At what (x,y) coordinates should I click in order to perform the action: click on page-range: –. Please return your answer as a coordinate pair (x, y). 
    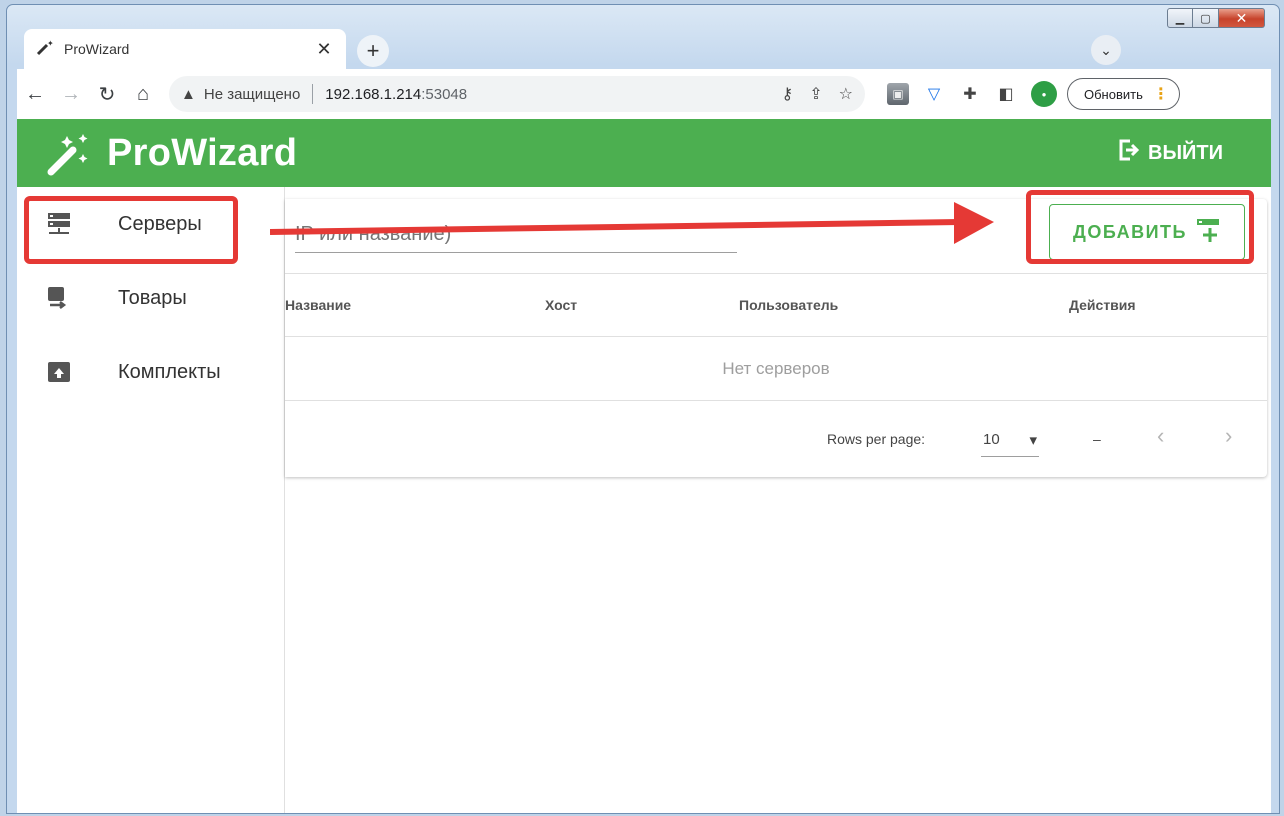
    Looking at the image, I should click on (1097, 439).